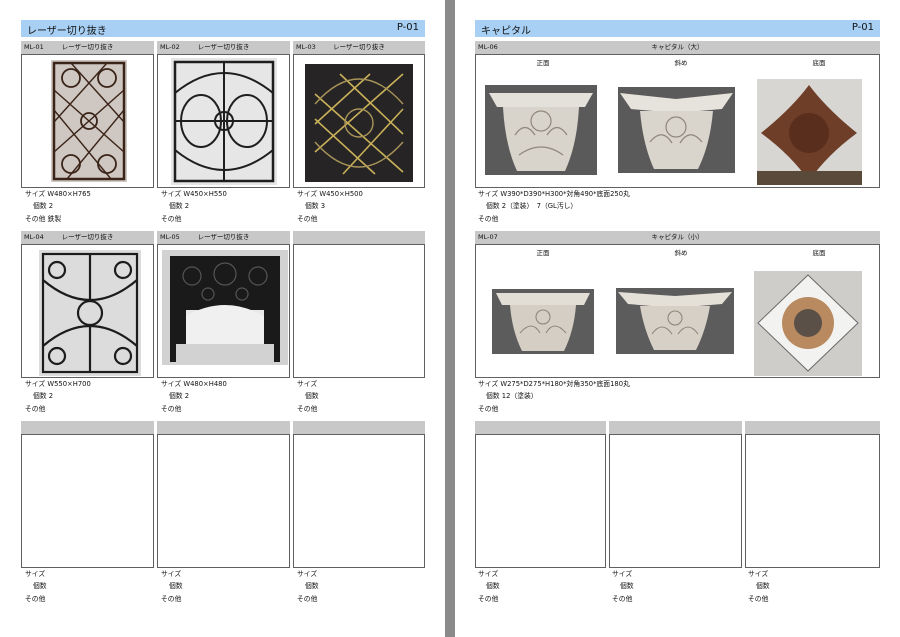  What do you see at coordinates (87, 237) in the screenshot?
I see `item-header: レーザー切り抜き ML-04` at bounding box center [87, 237].